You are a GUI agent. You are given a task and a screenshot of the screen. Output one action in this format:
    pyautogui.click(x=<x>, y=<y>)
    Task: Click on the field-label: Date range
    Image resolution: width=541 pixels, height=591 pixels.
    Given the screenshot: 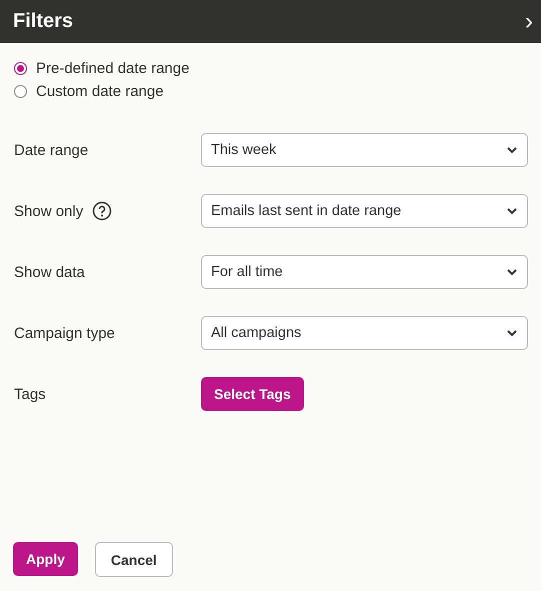 What is the action you would take?
    pyautogui.click(x=51, y=150)
    